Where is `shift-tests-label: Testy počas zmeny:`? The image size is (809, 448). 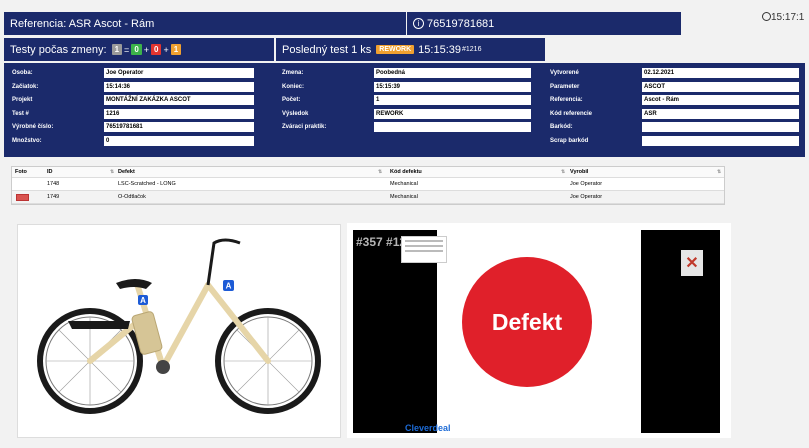 shift-tests-label: Testy počas zmeny: is located at coordinates (58, 49).